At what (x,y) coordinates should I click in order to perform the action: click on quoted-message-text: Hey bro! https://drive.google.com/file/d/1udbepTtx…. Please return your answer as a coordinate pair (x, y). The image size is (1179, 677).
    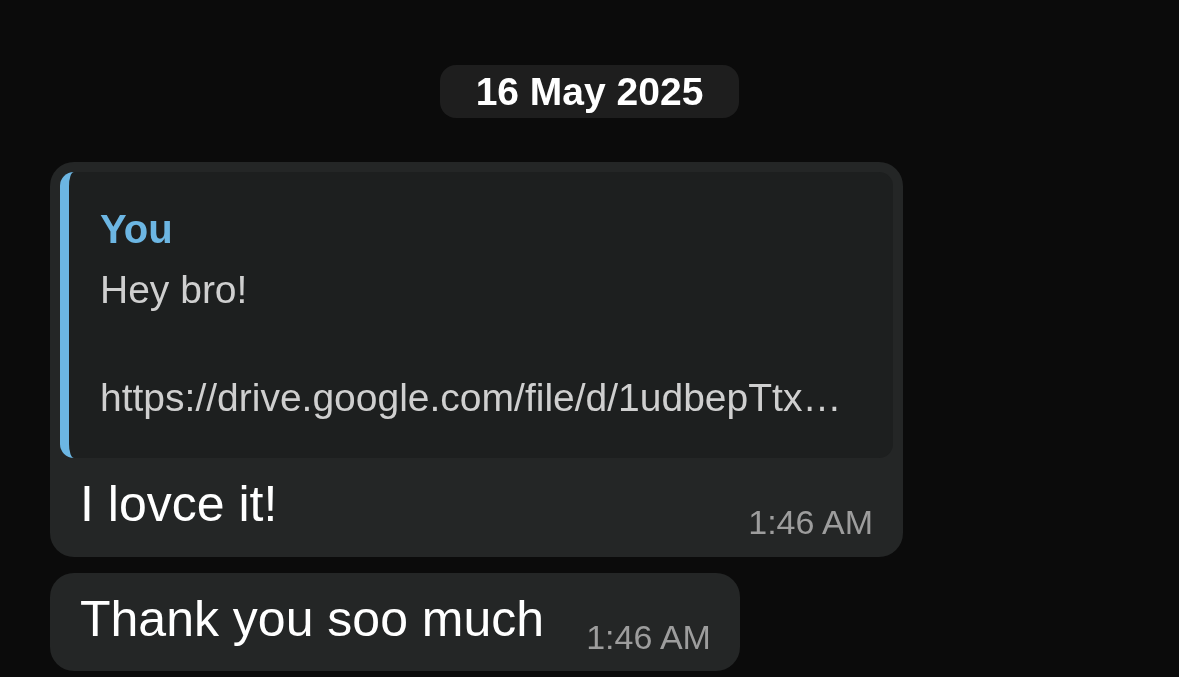
    Looking at the image, I should click on (471, 344).